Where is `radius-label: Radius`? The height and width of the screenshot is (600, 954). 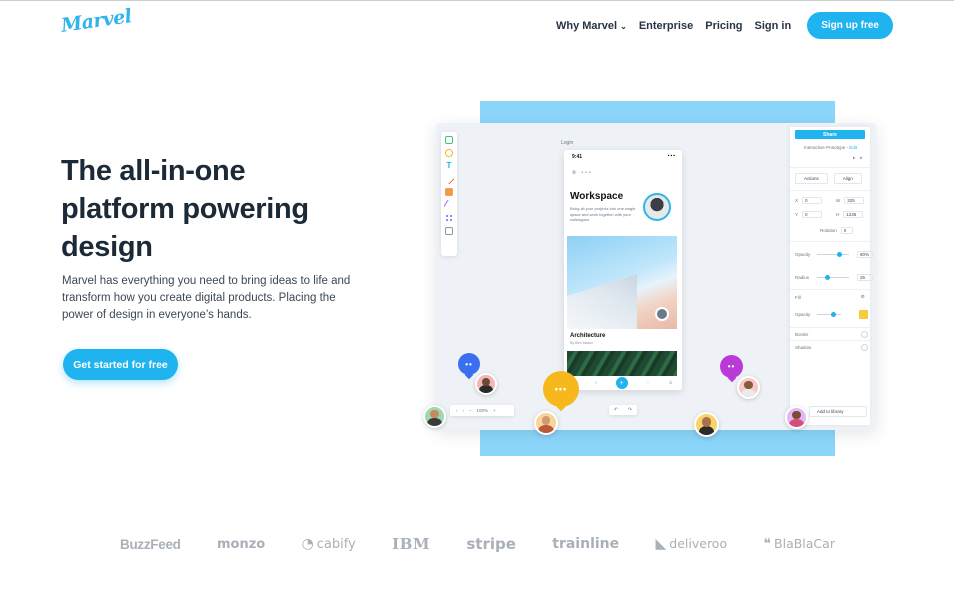
radius-label: Radius is located at coordinates (802, 277).